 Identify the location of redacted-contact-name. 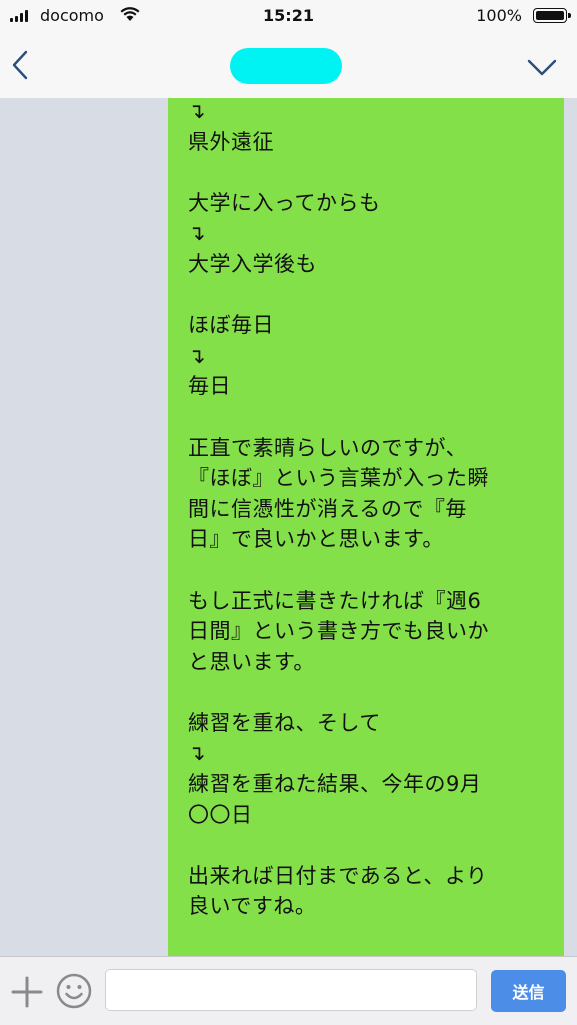
(286, 66).